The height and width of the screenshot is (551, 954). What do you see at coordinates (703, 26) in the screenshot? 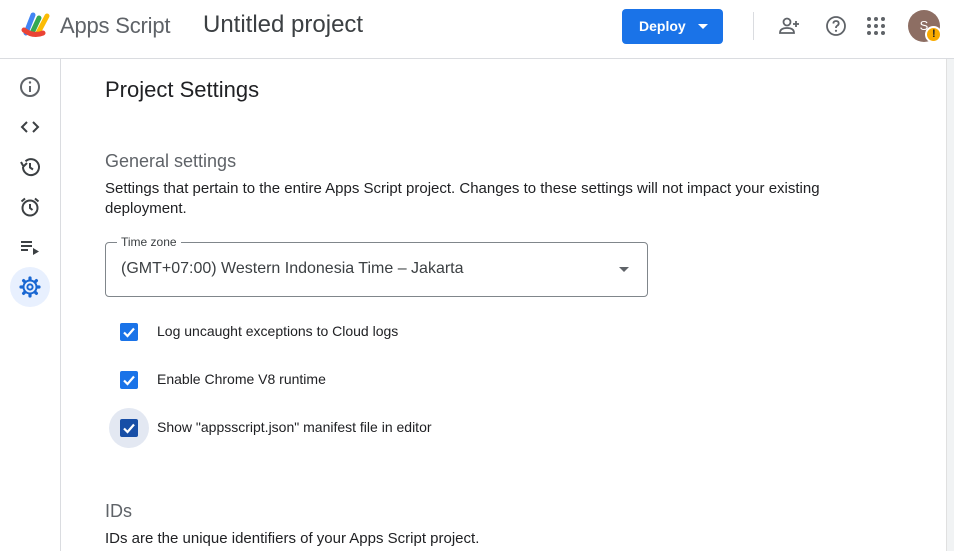
I see `caret-down-icon` at bounding box center [703, 26].